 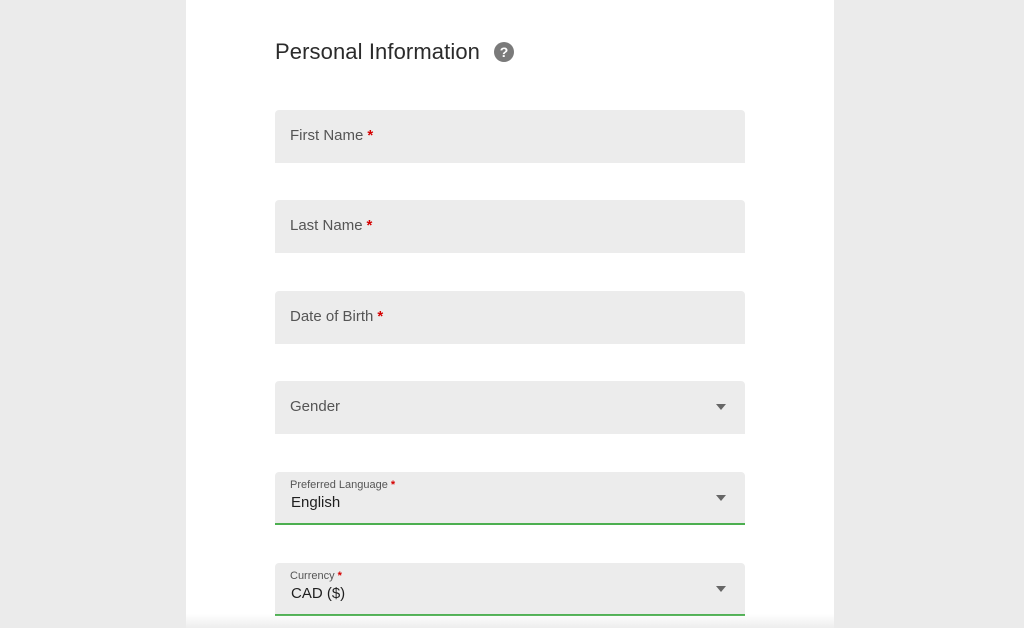 I want to click on section-title: Personal Information, so click(x=377, y=51).